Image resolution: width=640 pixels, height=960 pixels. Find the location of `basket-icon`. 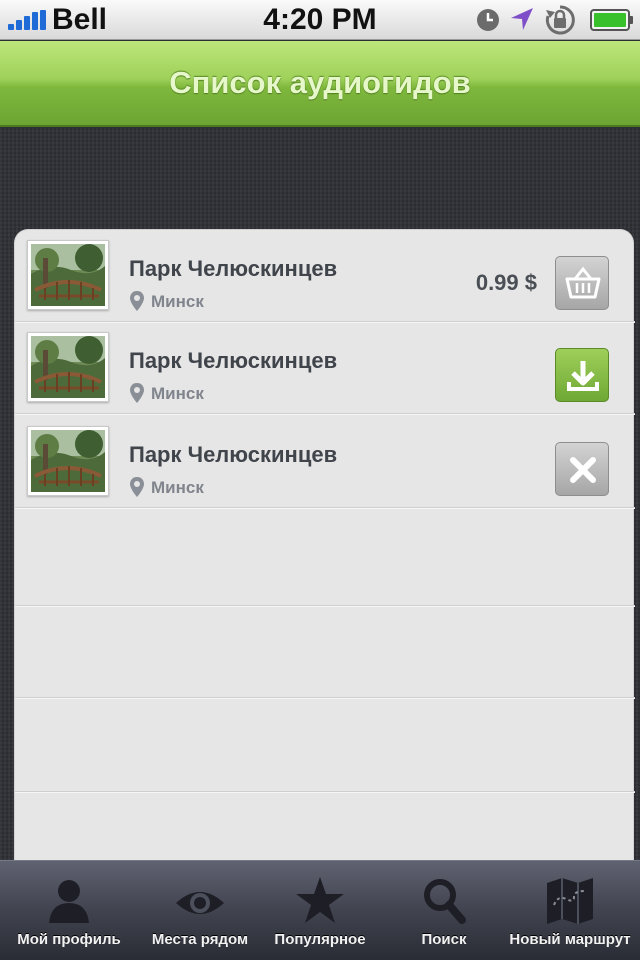

basket-icon is located at coordinates (583, 282).